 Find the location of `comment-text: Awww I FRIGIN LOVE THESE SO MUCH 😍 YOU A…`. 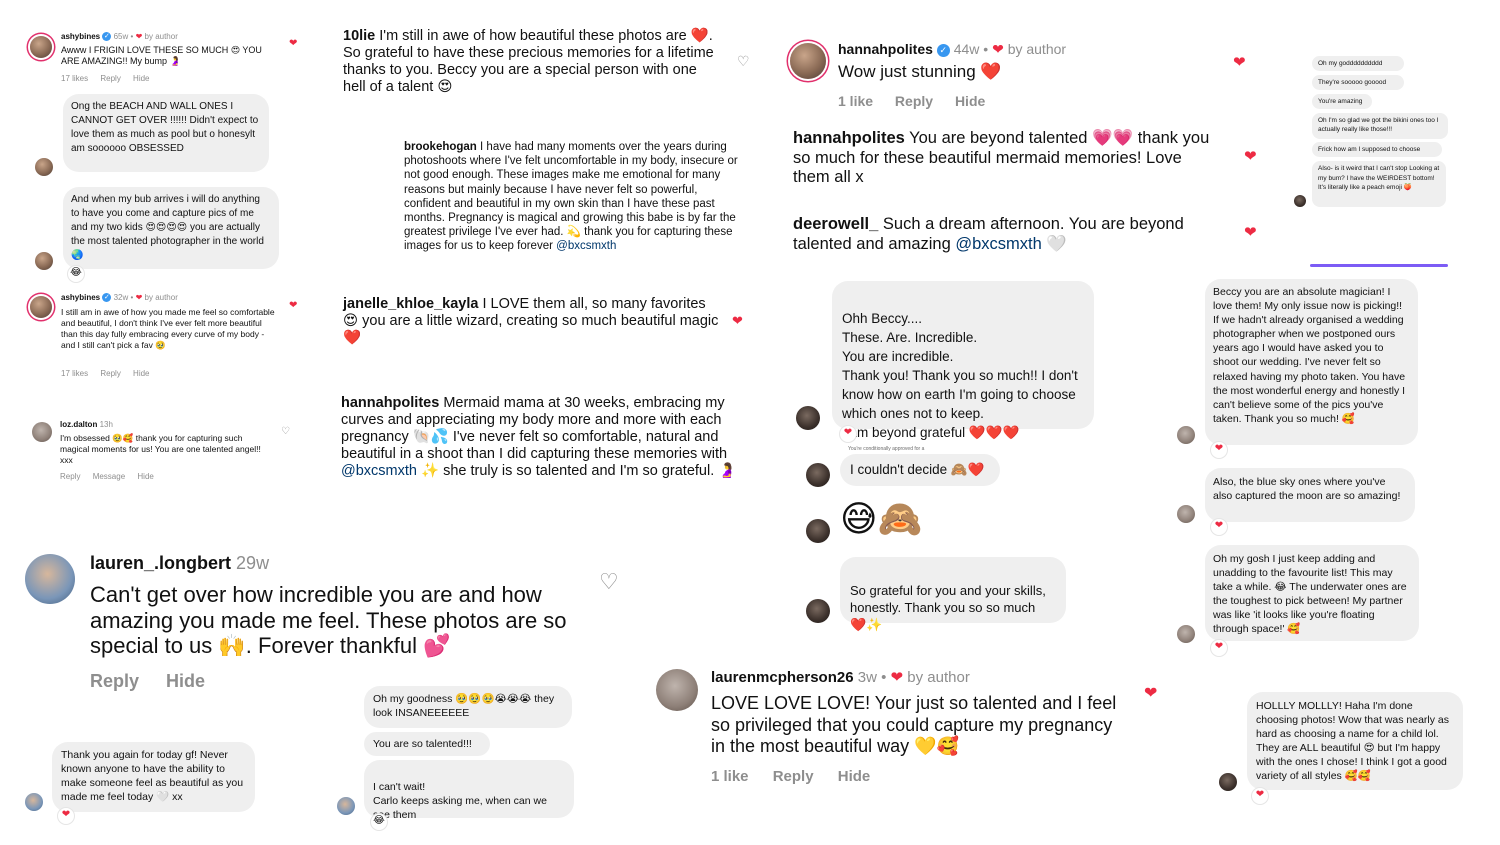

comment-text: Awww I FRIGIN LOVE THESE SO MUCH 😍 YOU A… is located at coordinates (161, 55).